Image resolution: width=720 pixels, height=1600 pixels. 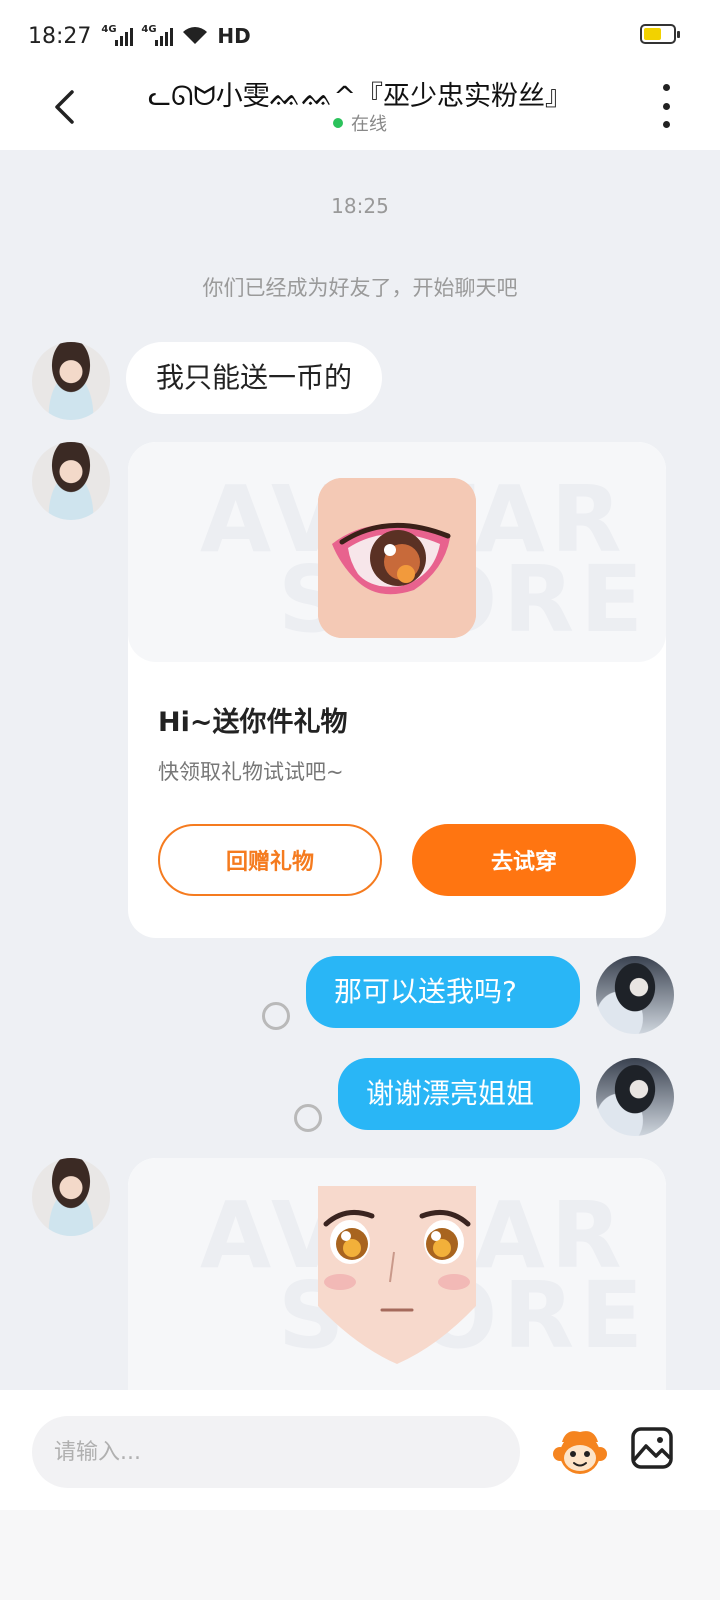 What do you see at coordinates (276, 1452) in the screenshot?
I see `message-input` at bounding box center [276, 1452].